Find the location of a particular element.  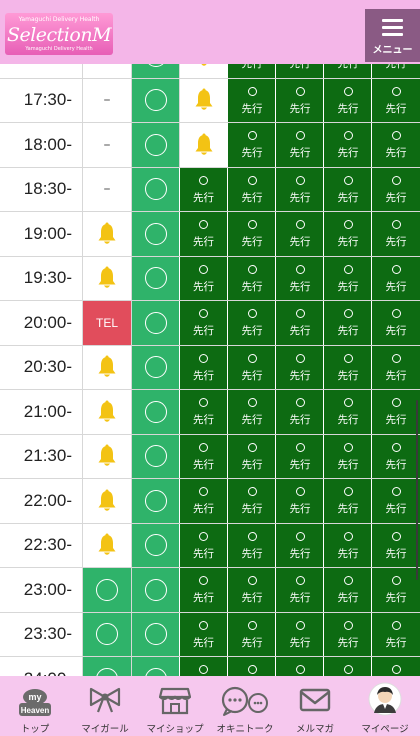

nav-item-my-page: マイページ is located at coordinates (385, 706).